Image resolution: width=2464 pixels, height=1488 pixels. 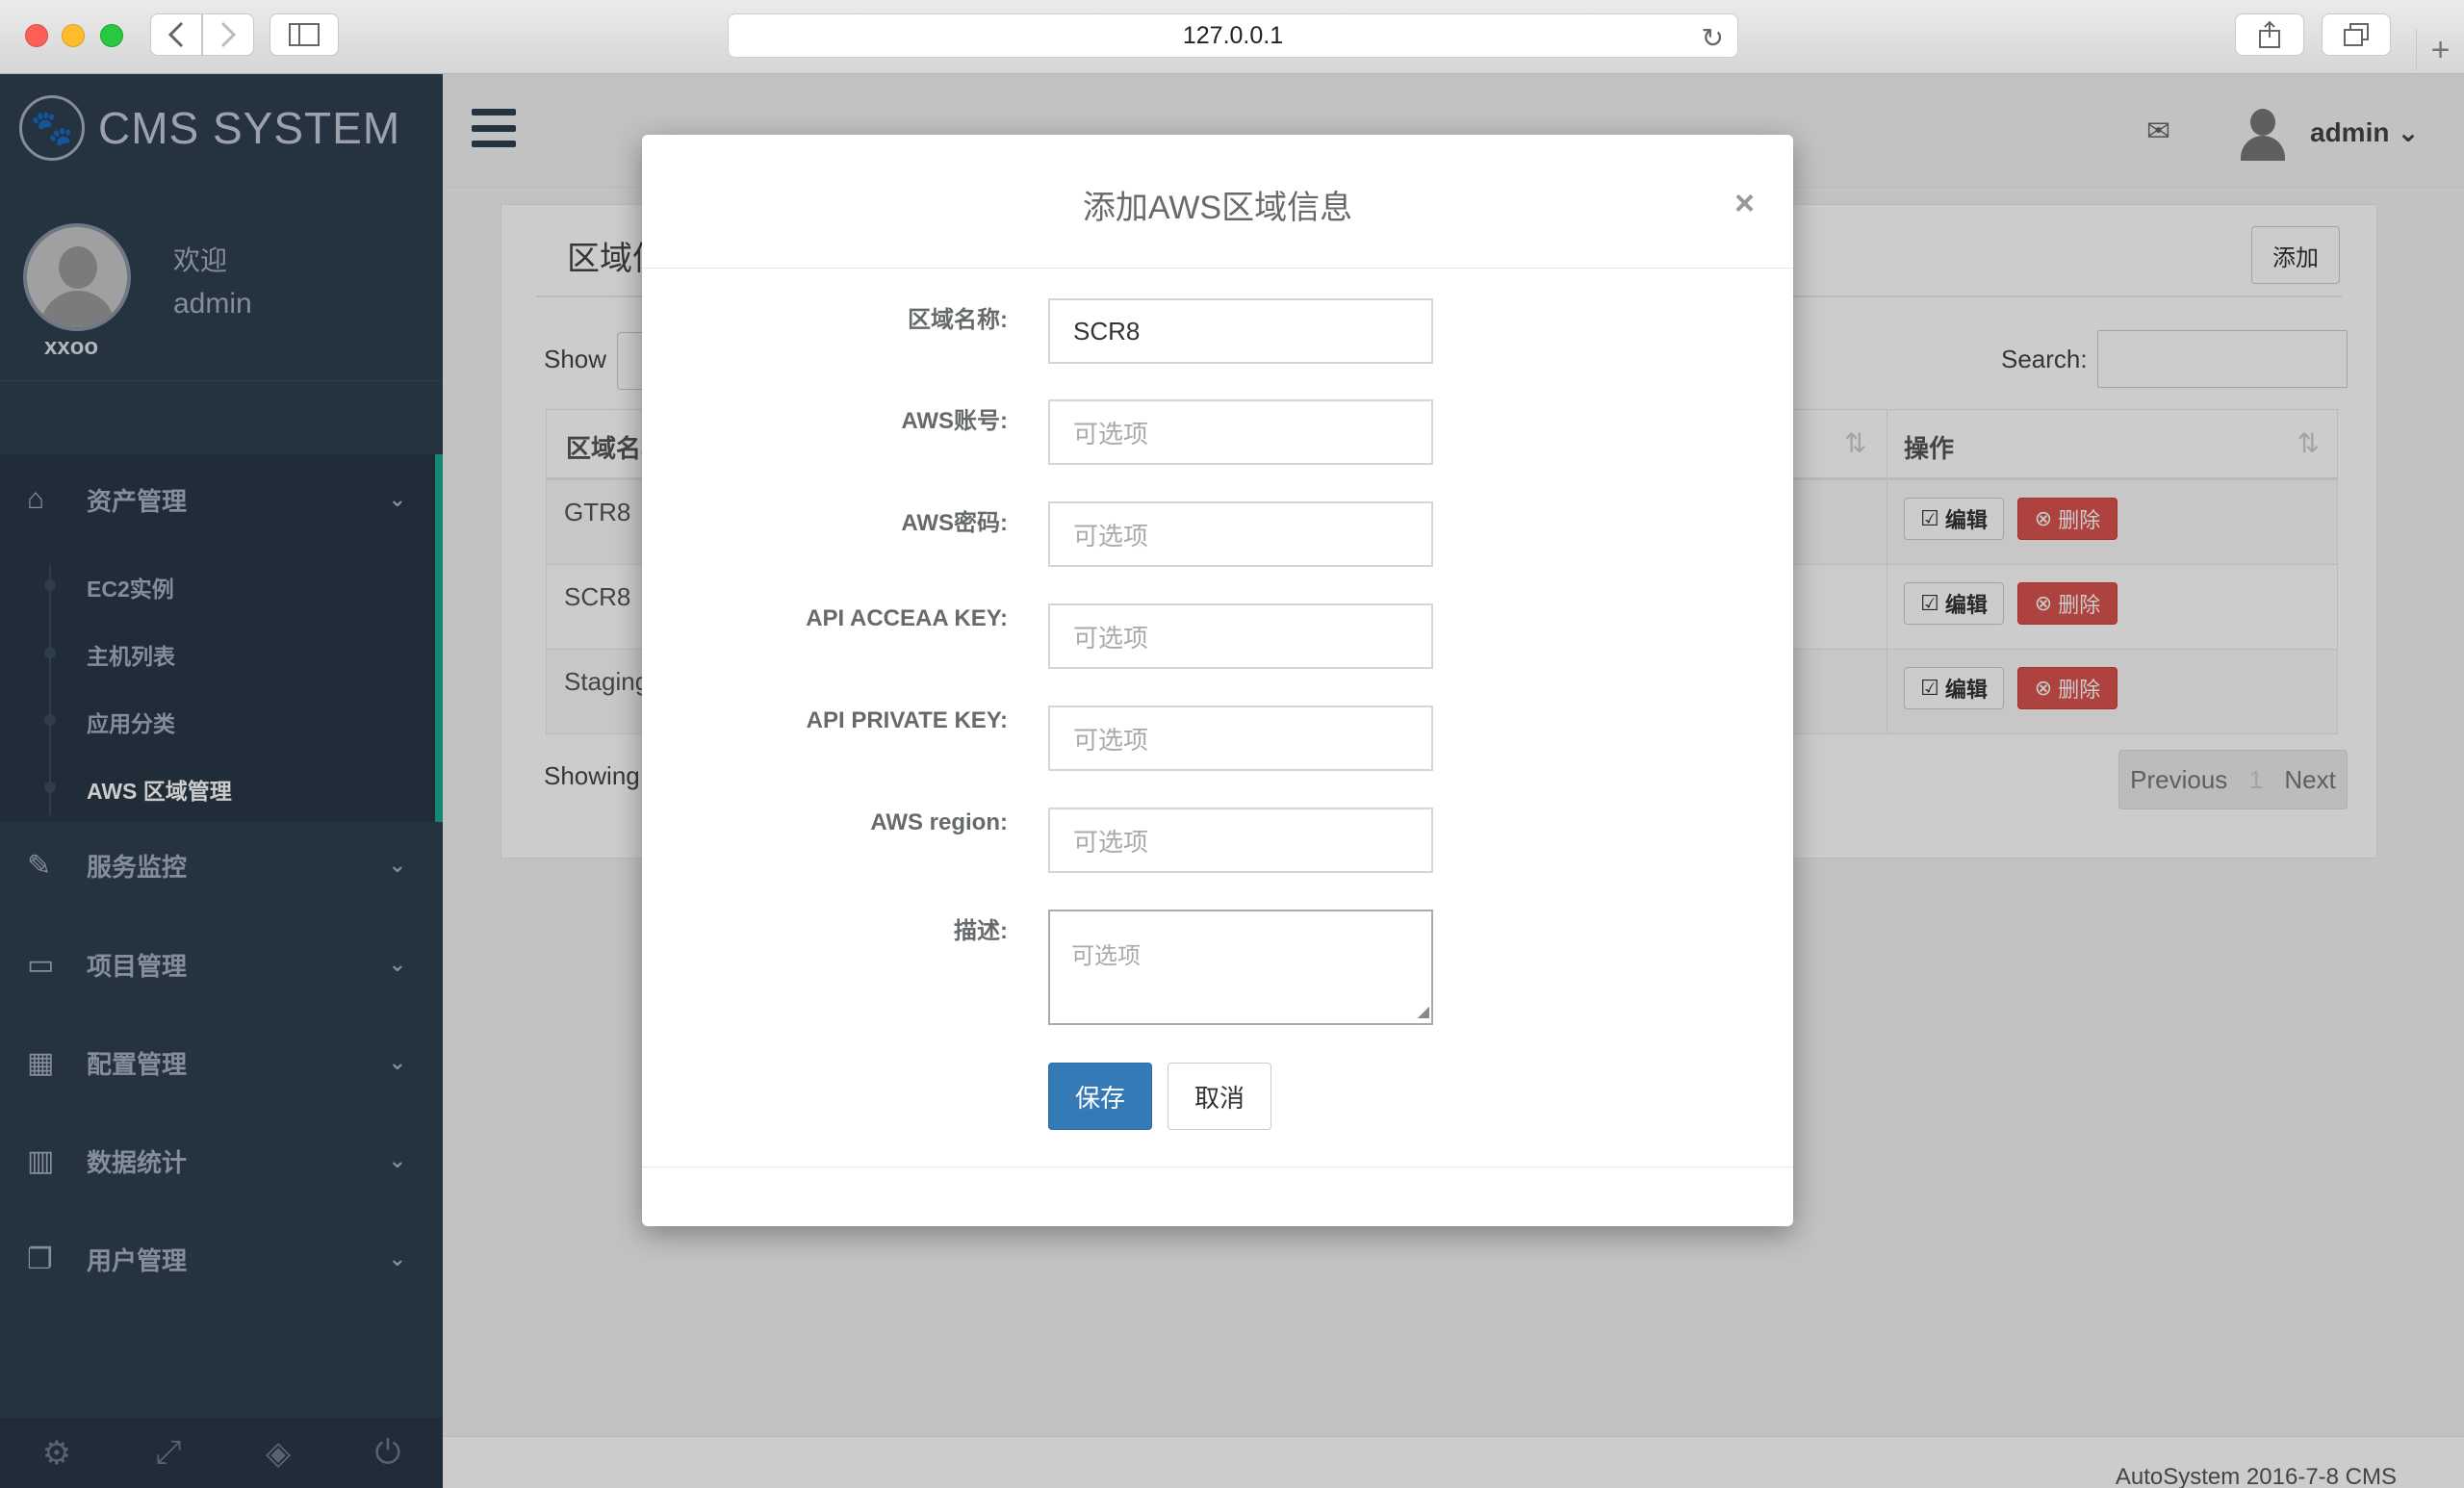 I want to click on description-textarea: 可选项 ◢, so click(x=1240, y=968).